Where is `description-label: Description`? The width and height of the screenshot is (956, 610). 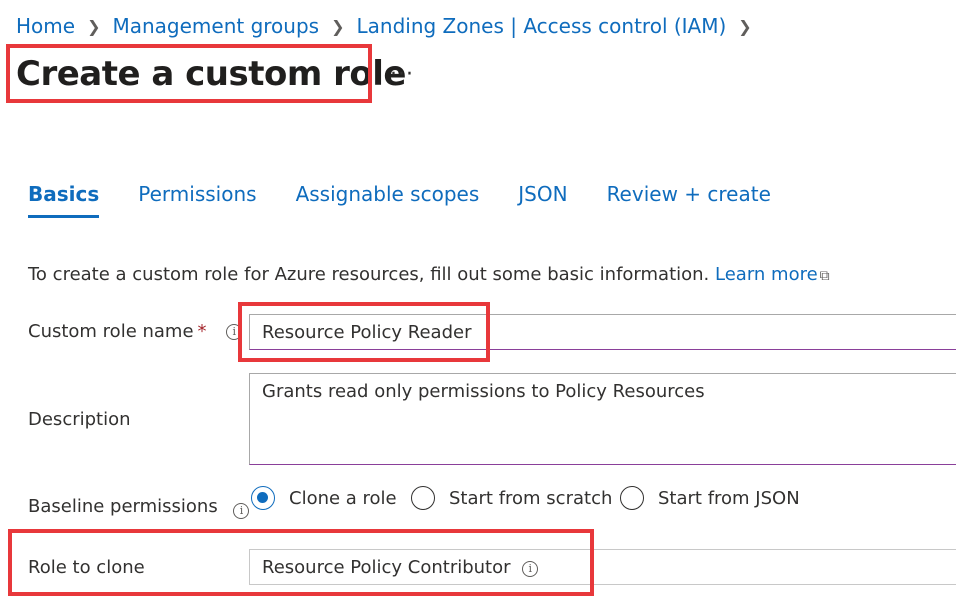 description-label: Description is located at coordinates (79, 419).